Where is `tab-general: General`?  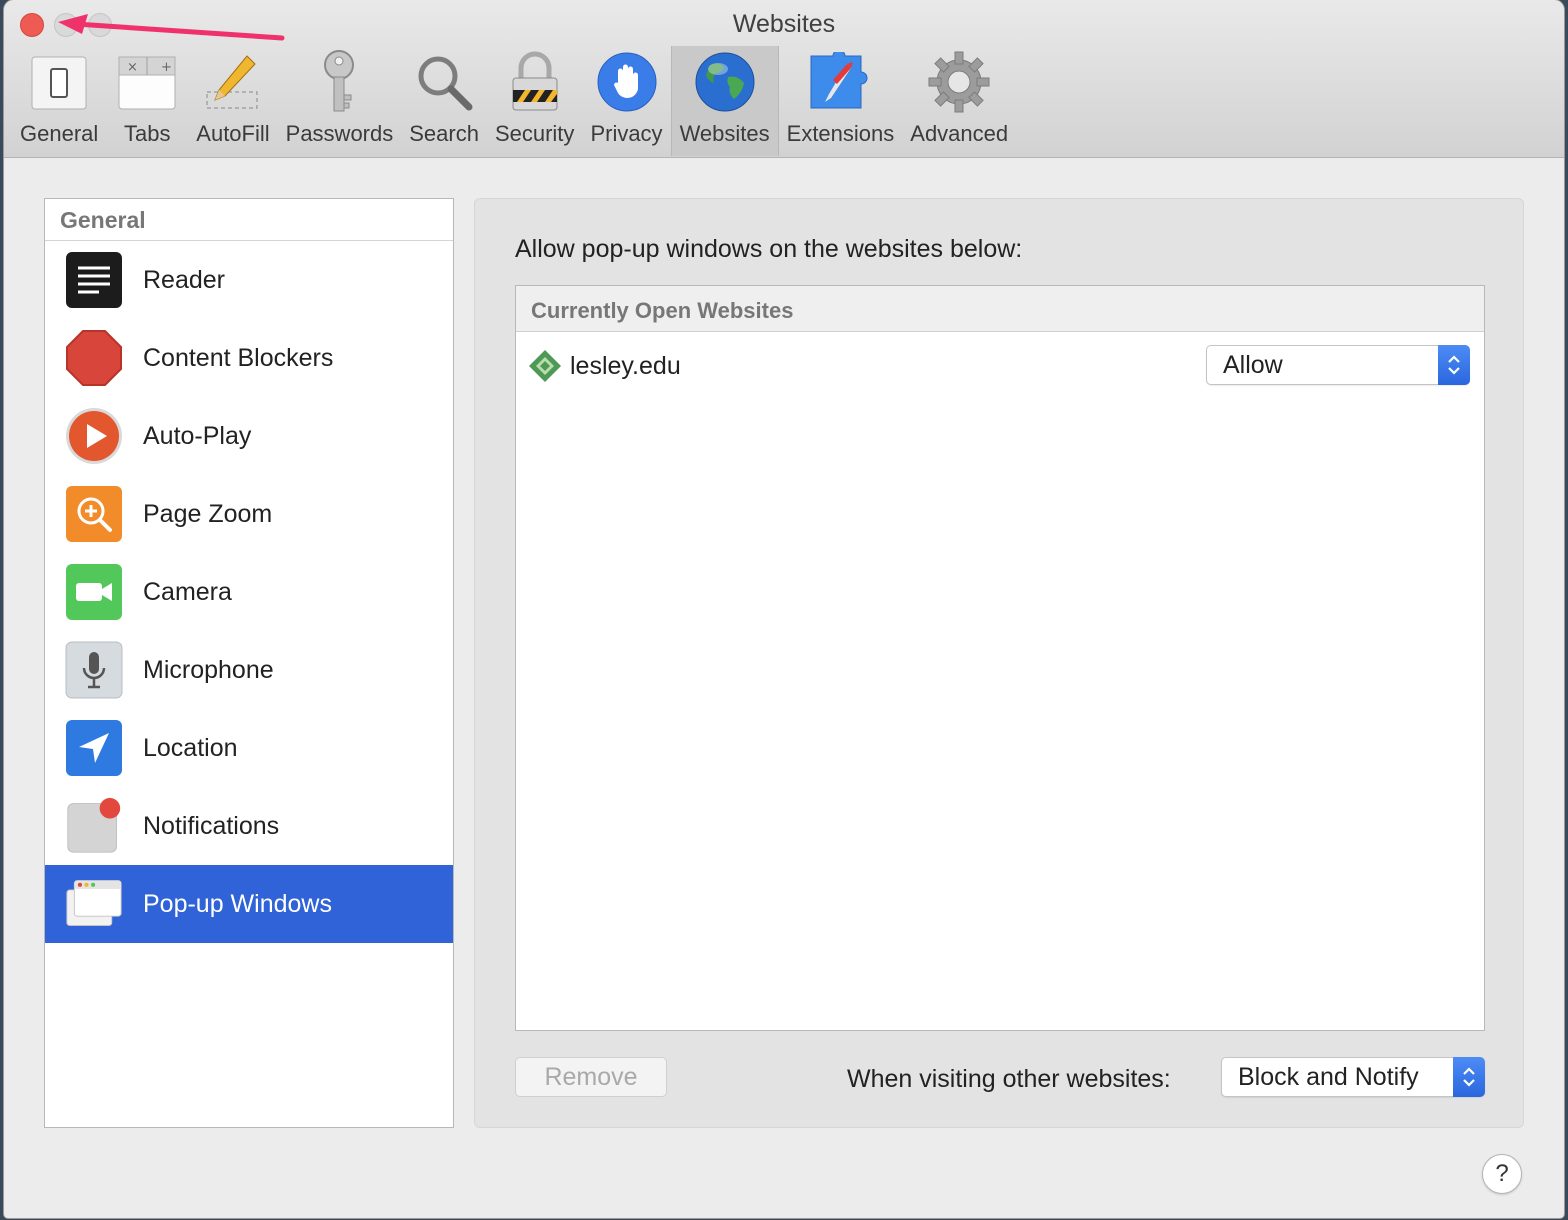
tab-general: General is located at coordinates (59, 101).